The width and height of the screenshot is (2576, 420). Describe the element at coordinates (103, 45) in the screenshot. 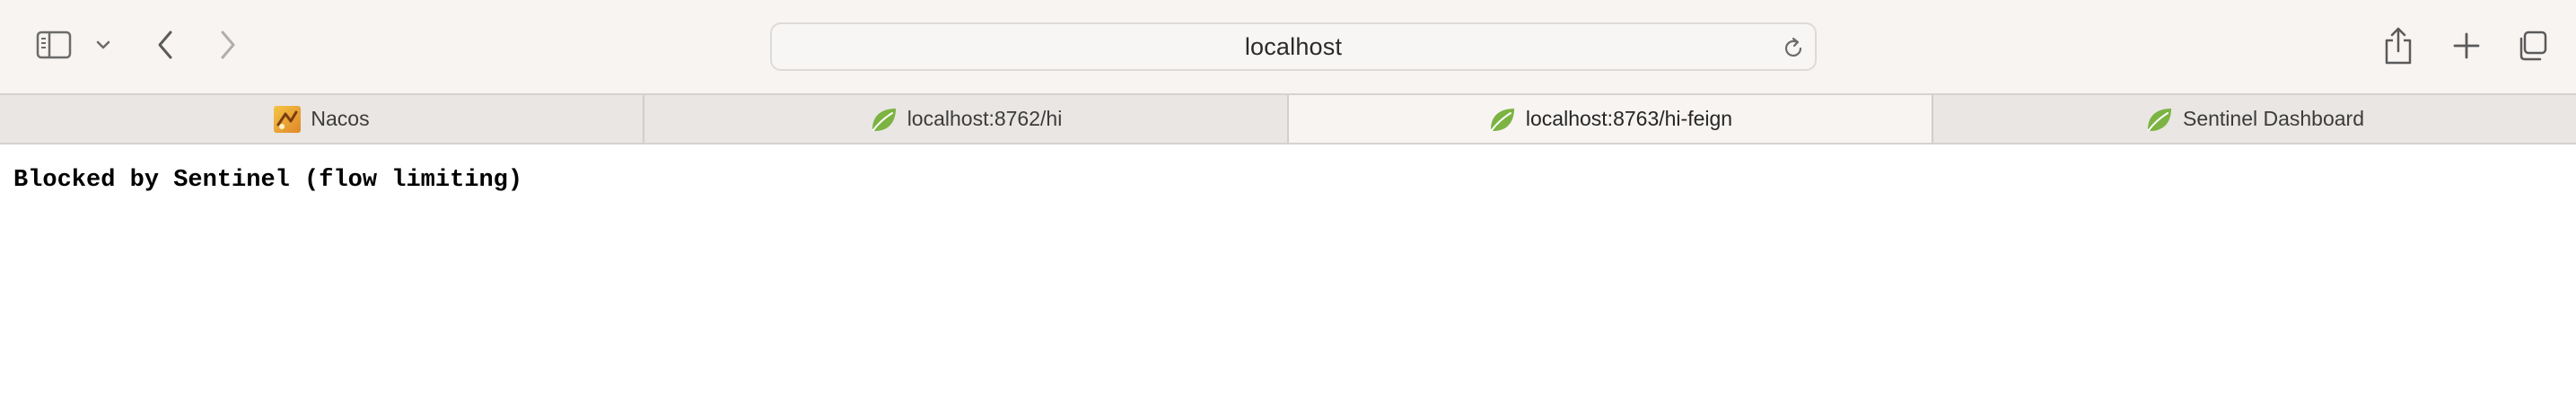

I see `chevron-down-icon` at that location.